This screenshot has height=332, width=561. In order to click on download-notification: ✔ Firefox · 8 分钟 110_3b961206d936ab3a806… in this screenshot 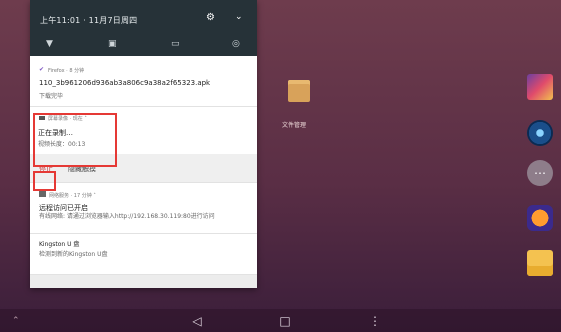, I will do `click(143, 81)`.